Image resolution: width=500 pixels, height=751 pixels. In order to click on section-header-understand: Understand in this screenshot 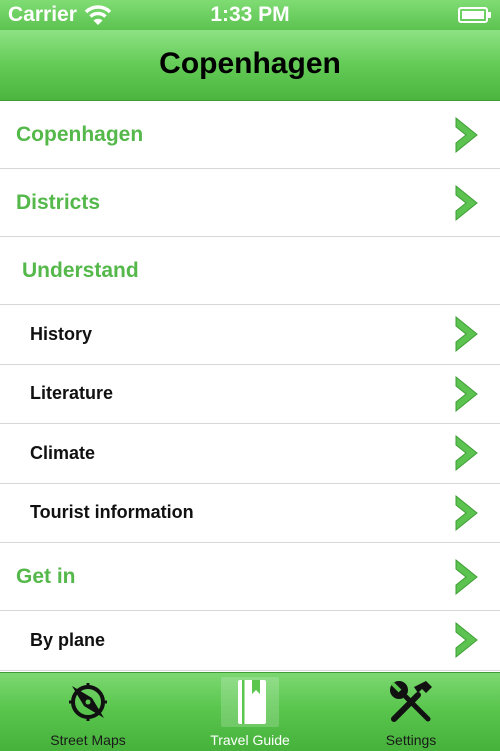, I will do `click(250, 271)`.